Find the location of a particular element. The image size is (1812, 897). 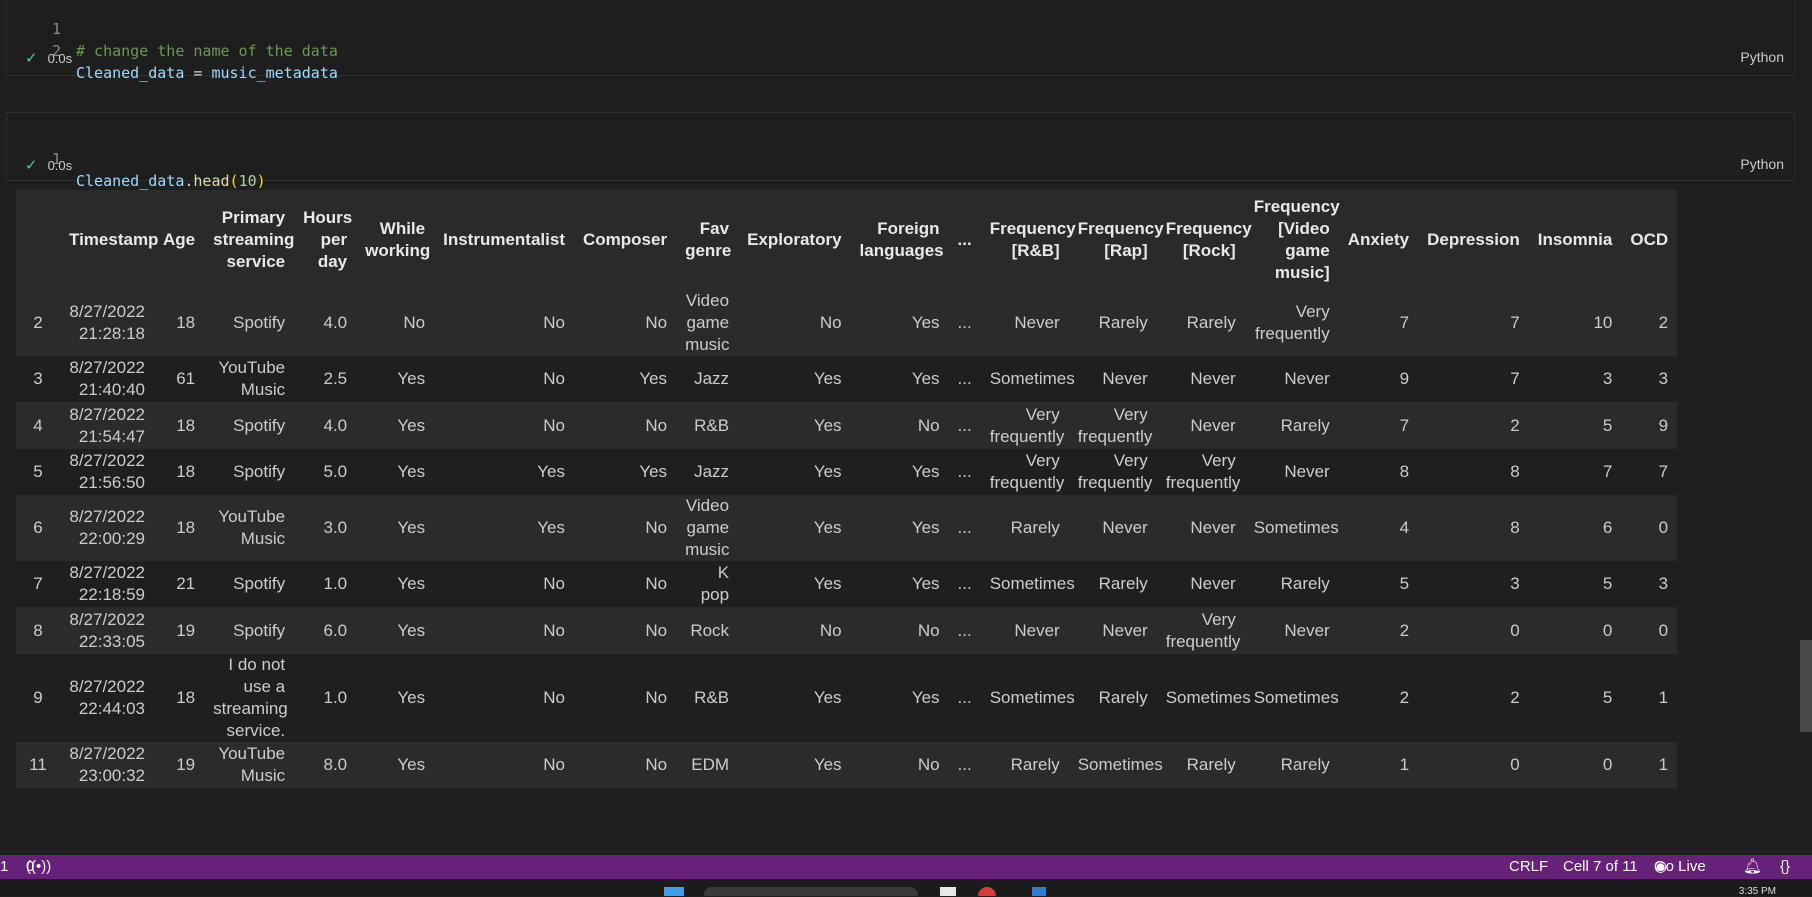

bell-icon: 🔔︎ is located at coordinates (1752, 867).